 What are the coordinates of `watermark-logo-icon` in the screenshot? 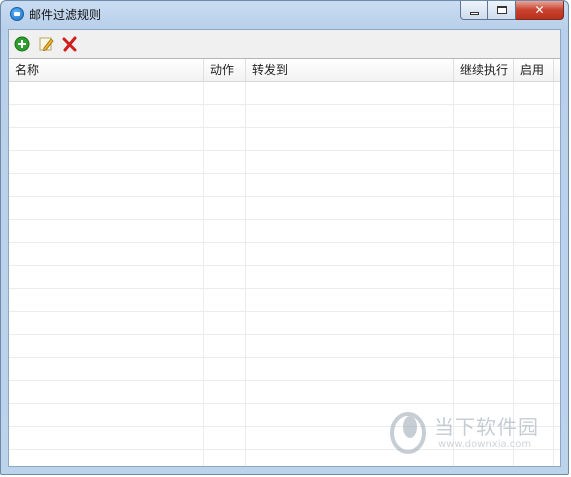 It's located at (408, 433).